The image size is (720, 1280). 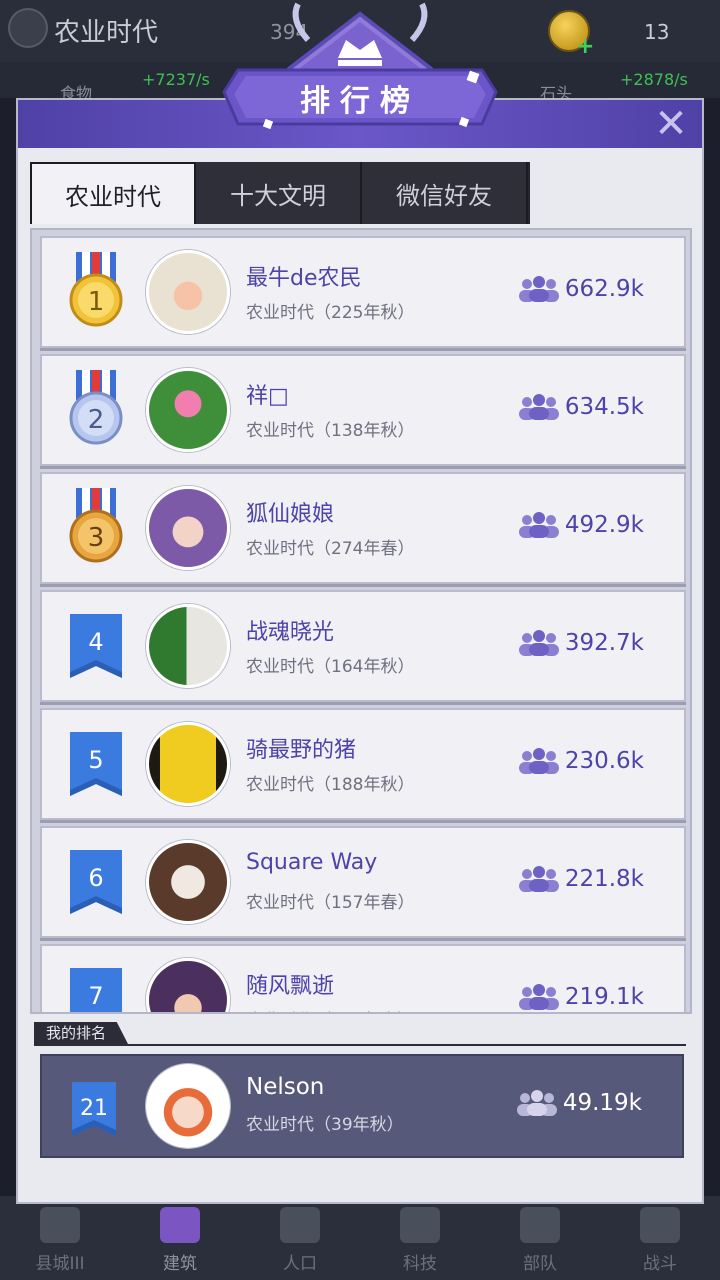 I want to click on shield-icon, so click(x=540, y=1225).